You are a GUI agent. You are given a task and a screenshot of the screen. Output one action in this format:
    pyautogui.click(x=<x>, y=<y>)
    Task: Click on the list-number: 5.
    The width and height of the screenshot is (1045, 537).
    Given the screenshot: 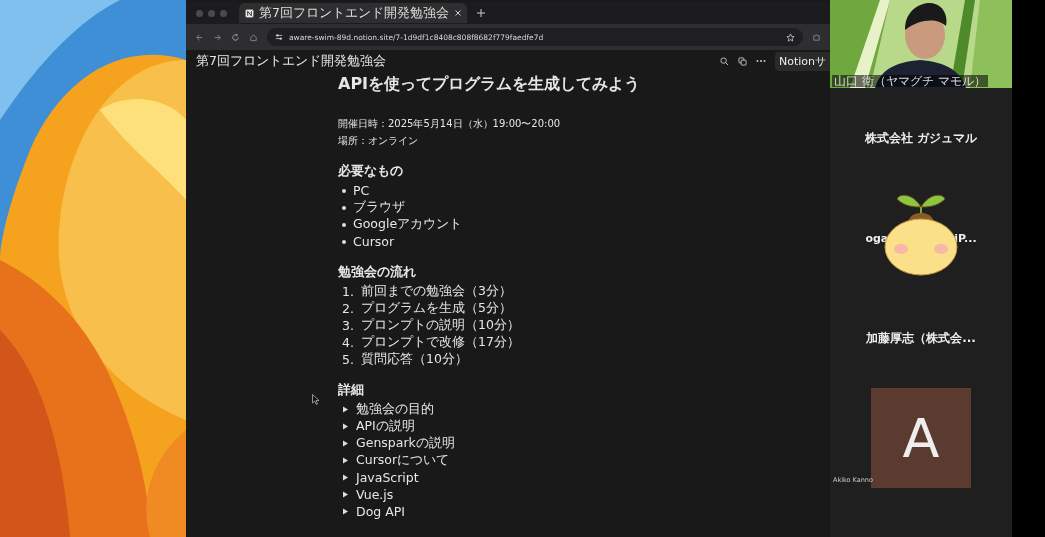 What is the action you would take?
    pyautogui.click(x=348, y=359)
    